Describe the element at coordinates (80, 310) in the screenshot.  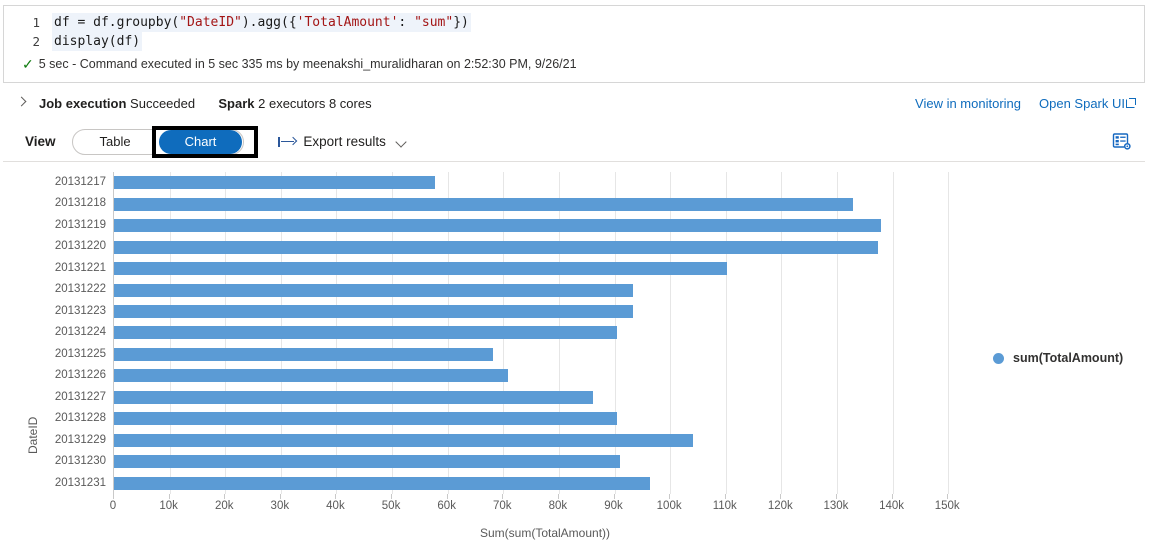
I see `y-axis-tick-label: 20131223` at that location.